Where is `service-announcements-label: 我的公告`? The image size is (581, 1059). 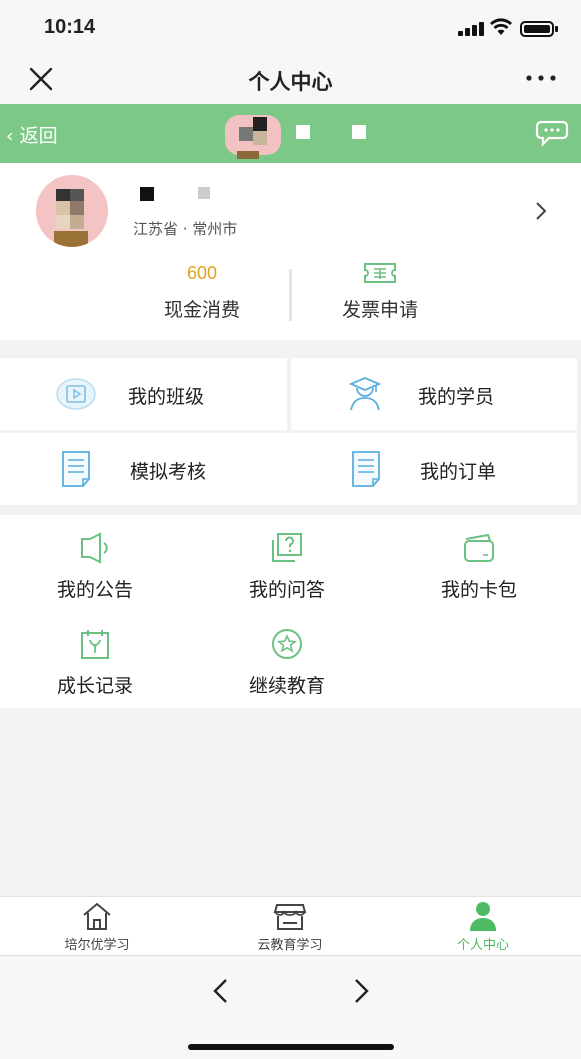
service-announcements-label: 我的公告 is located at coordinates (94, 590).